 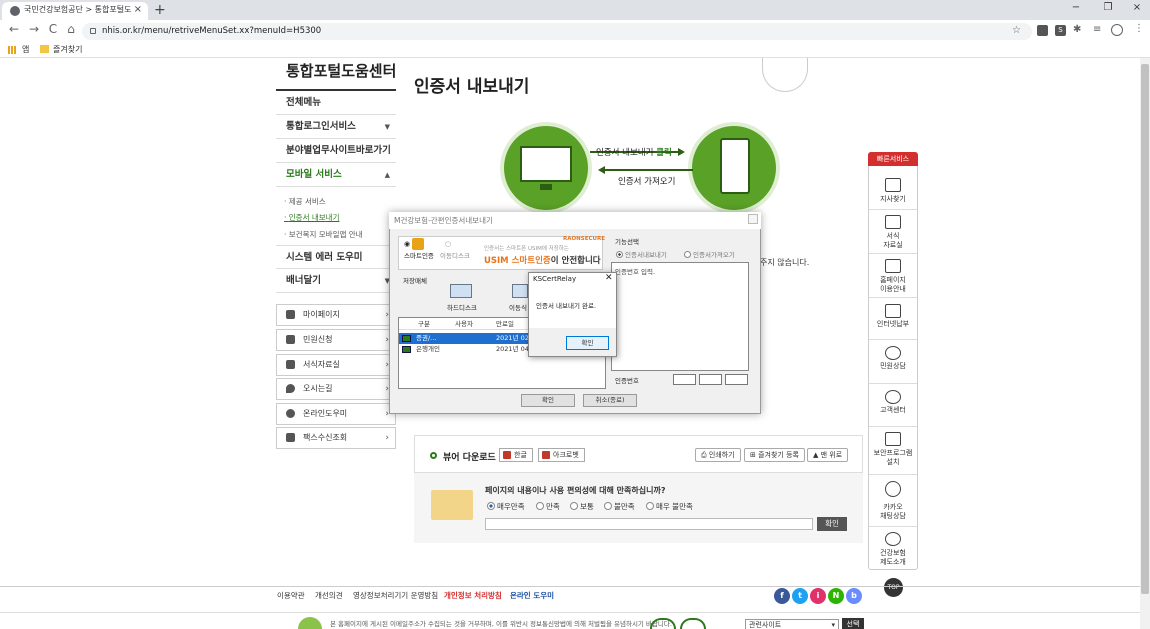 I want to click on related-sites-go-button: 선택, so click(x=853, y=623).